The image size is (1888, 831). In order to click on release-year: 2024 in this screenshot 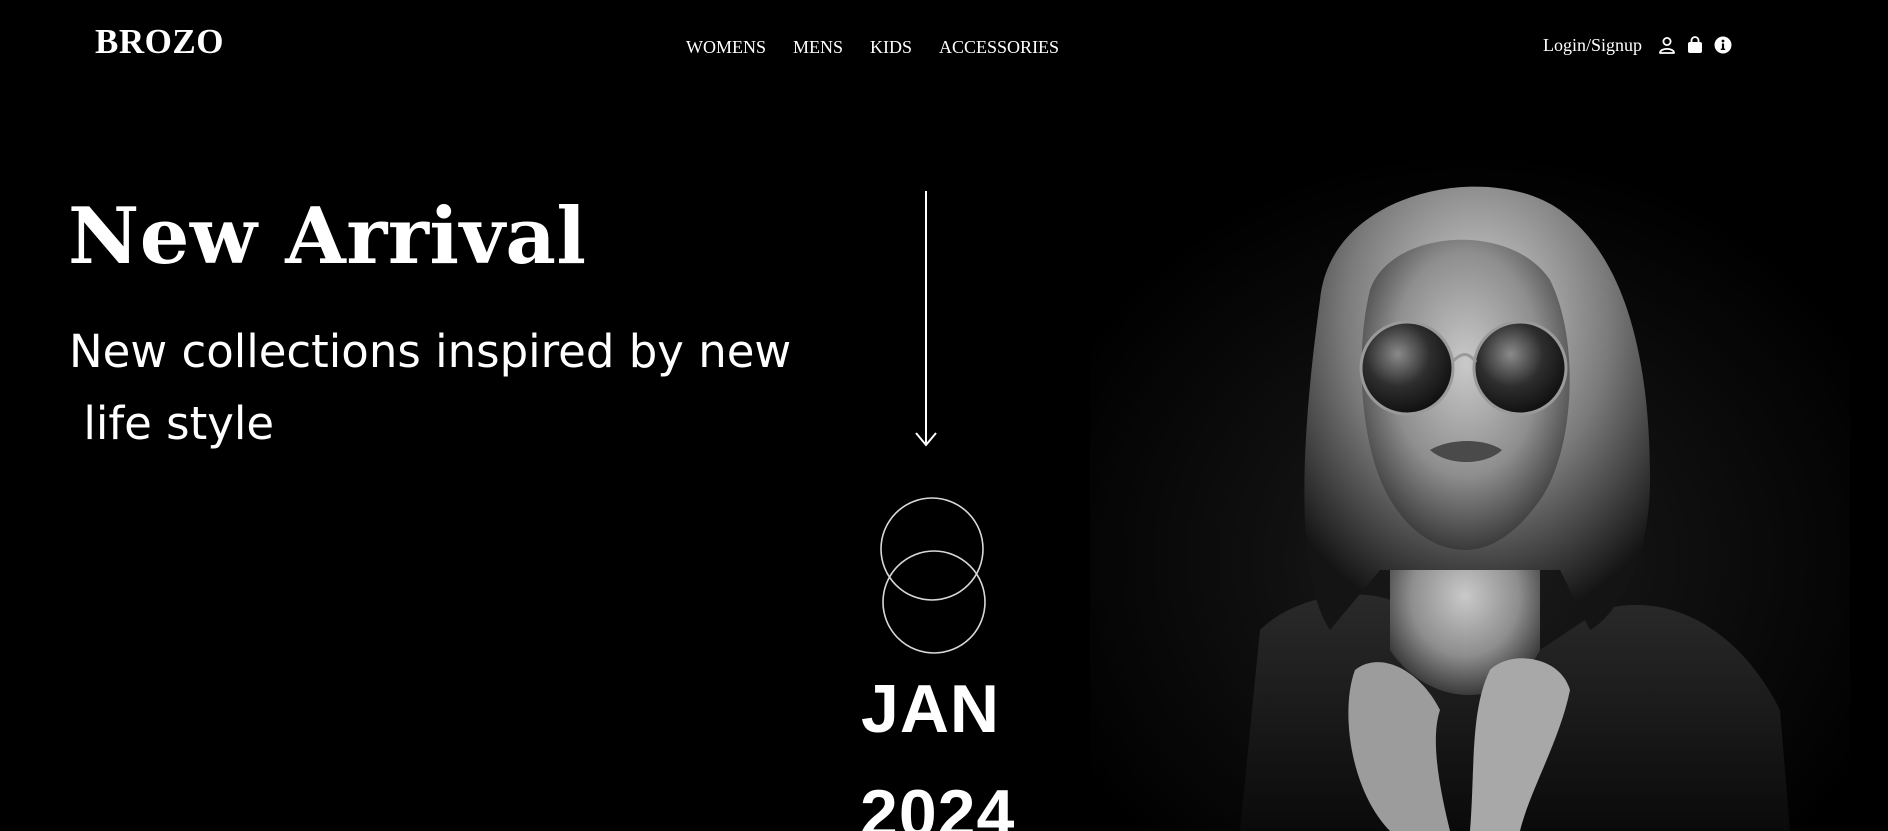, I will do `click(938, 803)`.